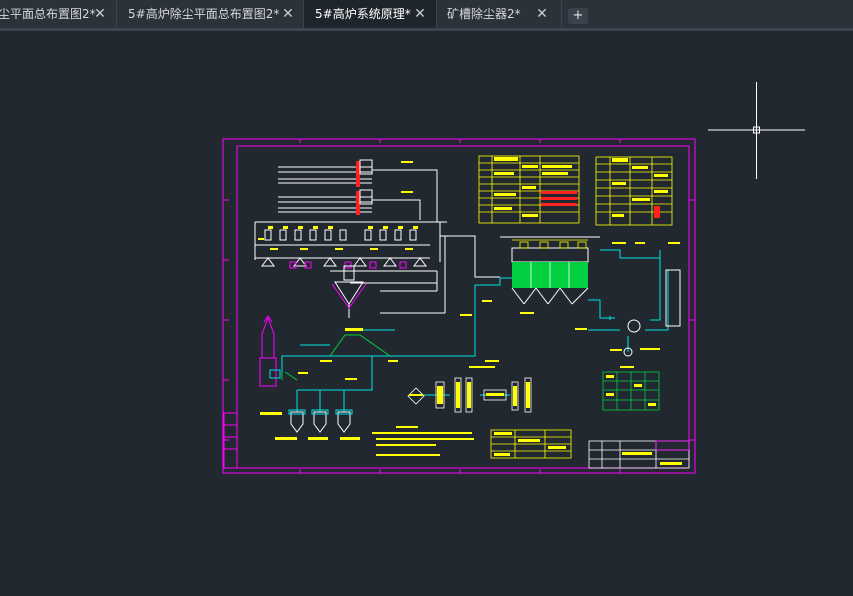 The image size is (853, 596). Describe the element at coordinates (348, 265) in the screenshot. I see `magenta-feeders` at that location.